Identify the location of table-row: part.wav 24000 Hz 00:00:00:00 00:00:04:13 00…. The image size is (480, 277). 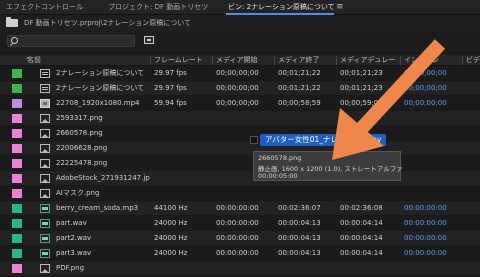
(240, 223).